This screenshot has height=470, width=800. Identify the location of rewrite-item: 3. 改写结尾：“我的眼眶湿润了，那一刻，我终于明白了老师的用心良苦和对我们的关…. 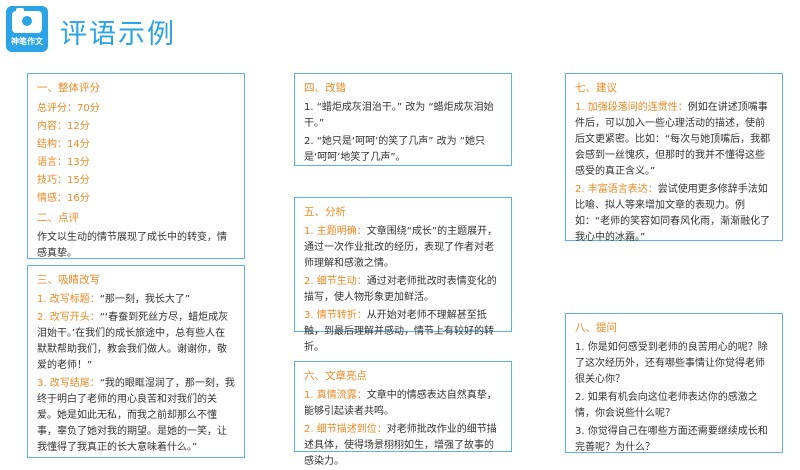
(136, 415).